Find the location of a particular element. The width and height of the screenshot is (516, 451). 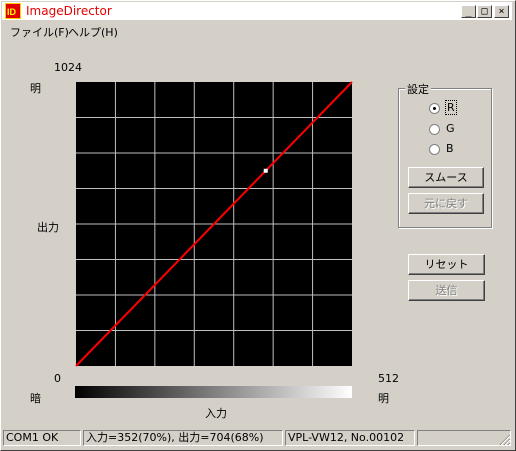

maximize-icon: □ is located at coordinates (484, 11).